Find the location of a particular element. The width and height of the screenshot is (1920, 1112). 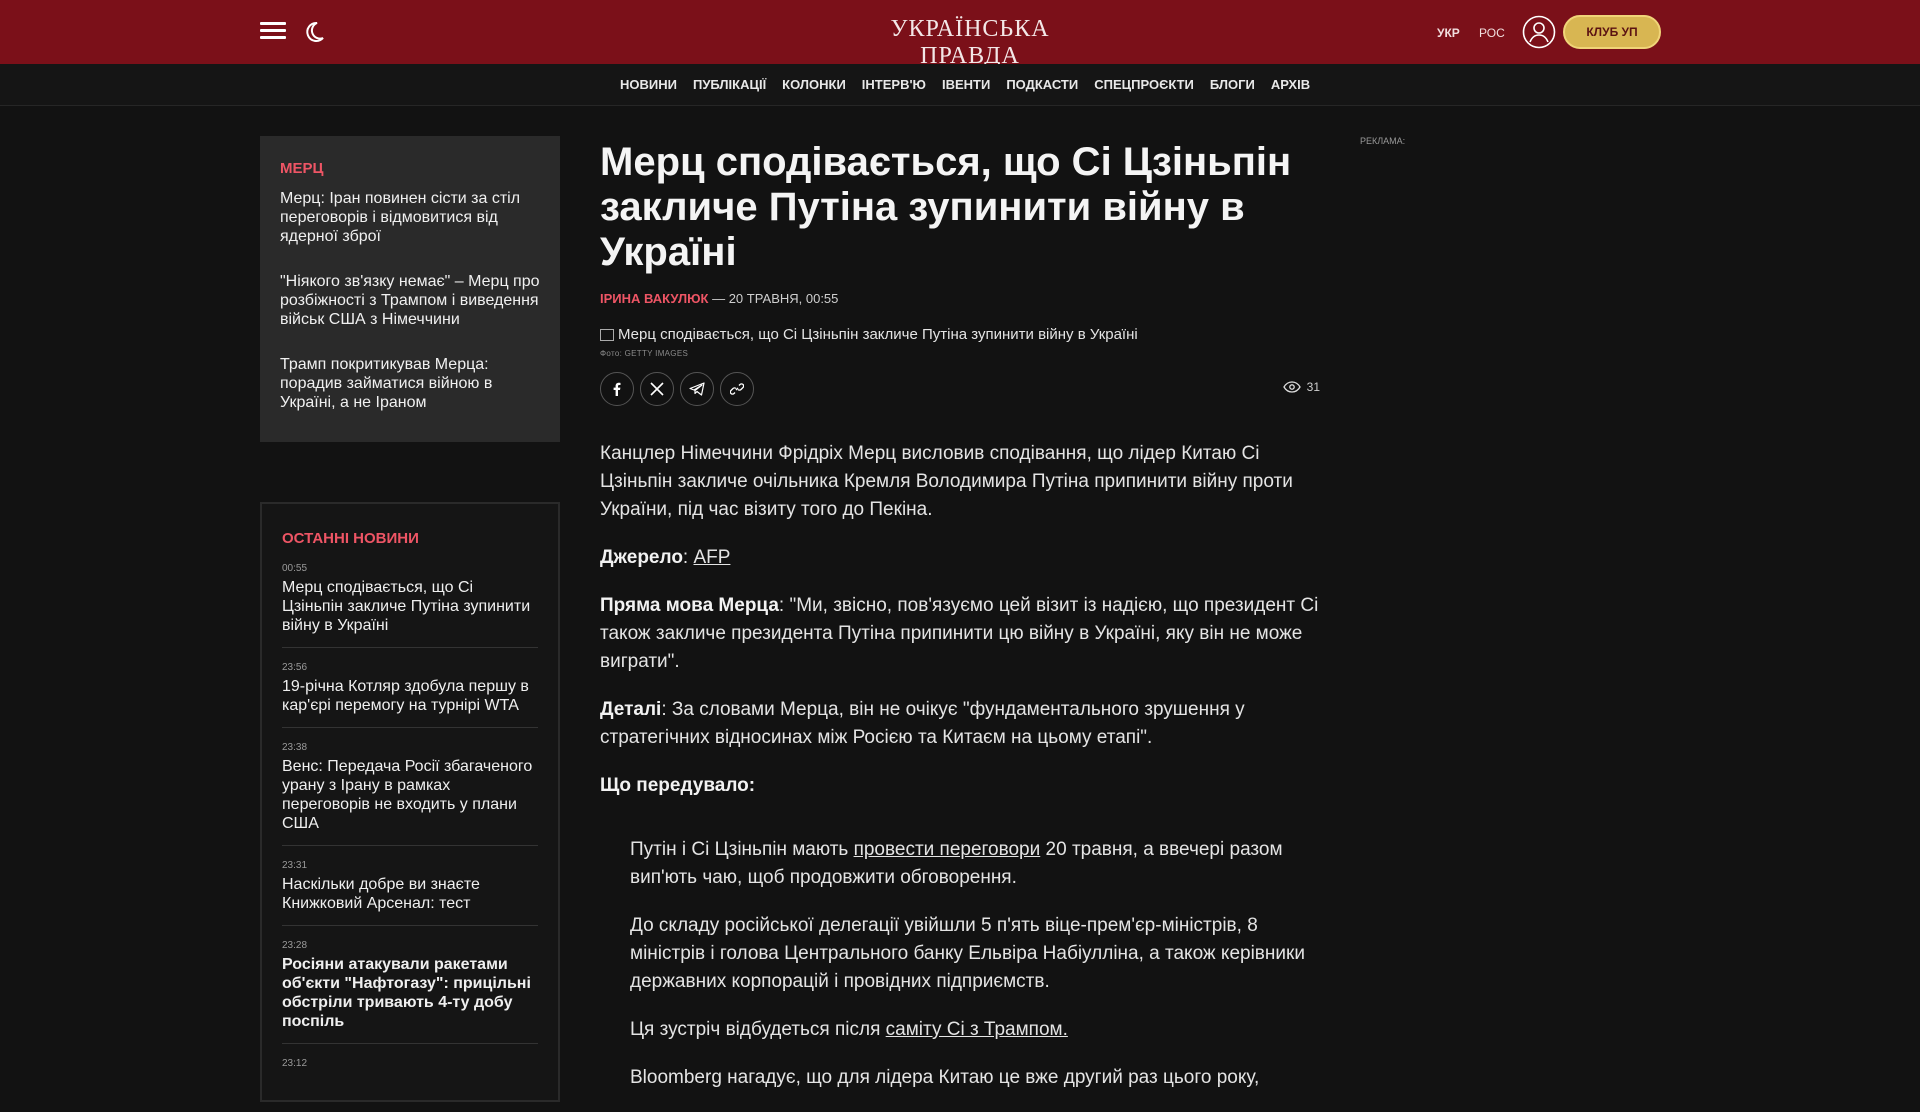

views-counter: 31 is located at coordinates (1301, 387).